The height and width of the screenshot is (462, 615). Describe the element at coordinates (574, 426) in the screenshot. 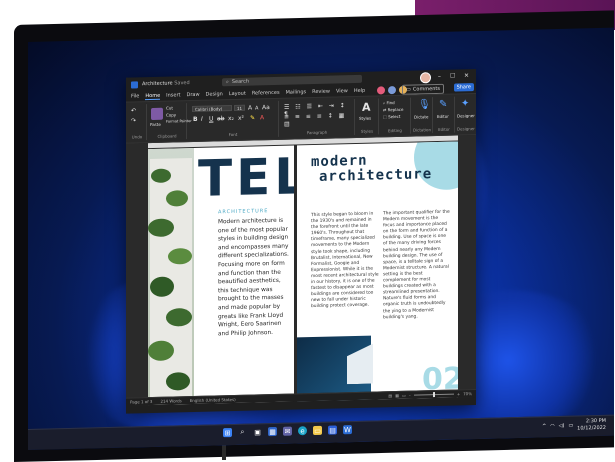

I see `system-tray: ^ ◠ ◁) ▭ 2:30 PM 10/12/2022` at that location.